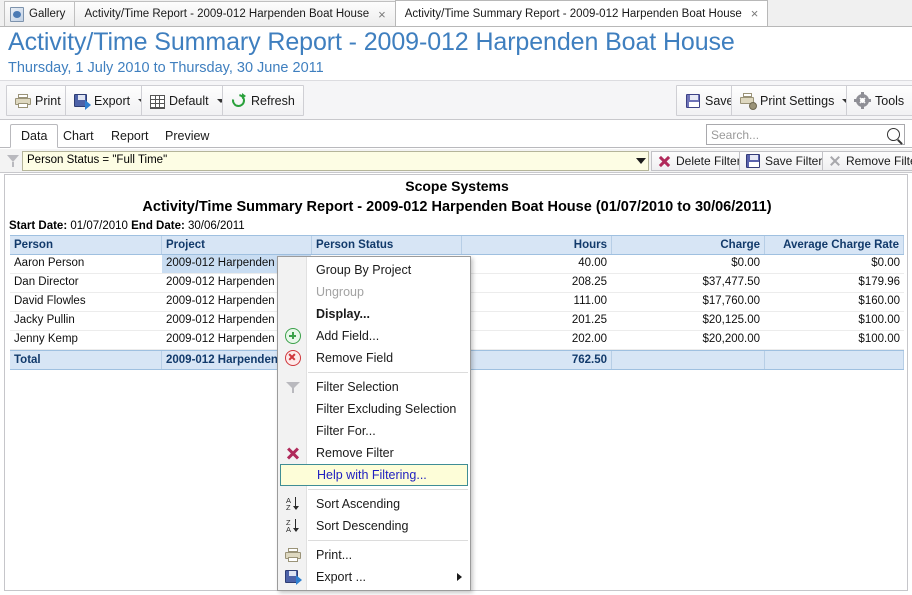 Image resolution: width=912 pixels, height=595 pixels. What do you see at coordinates (289, 529) in the screenshot?
I see `sort-letter-bottom: A` at bounding box center [289, 529].